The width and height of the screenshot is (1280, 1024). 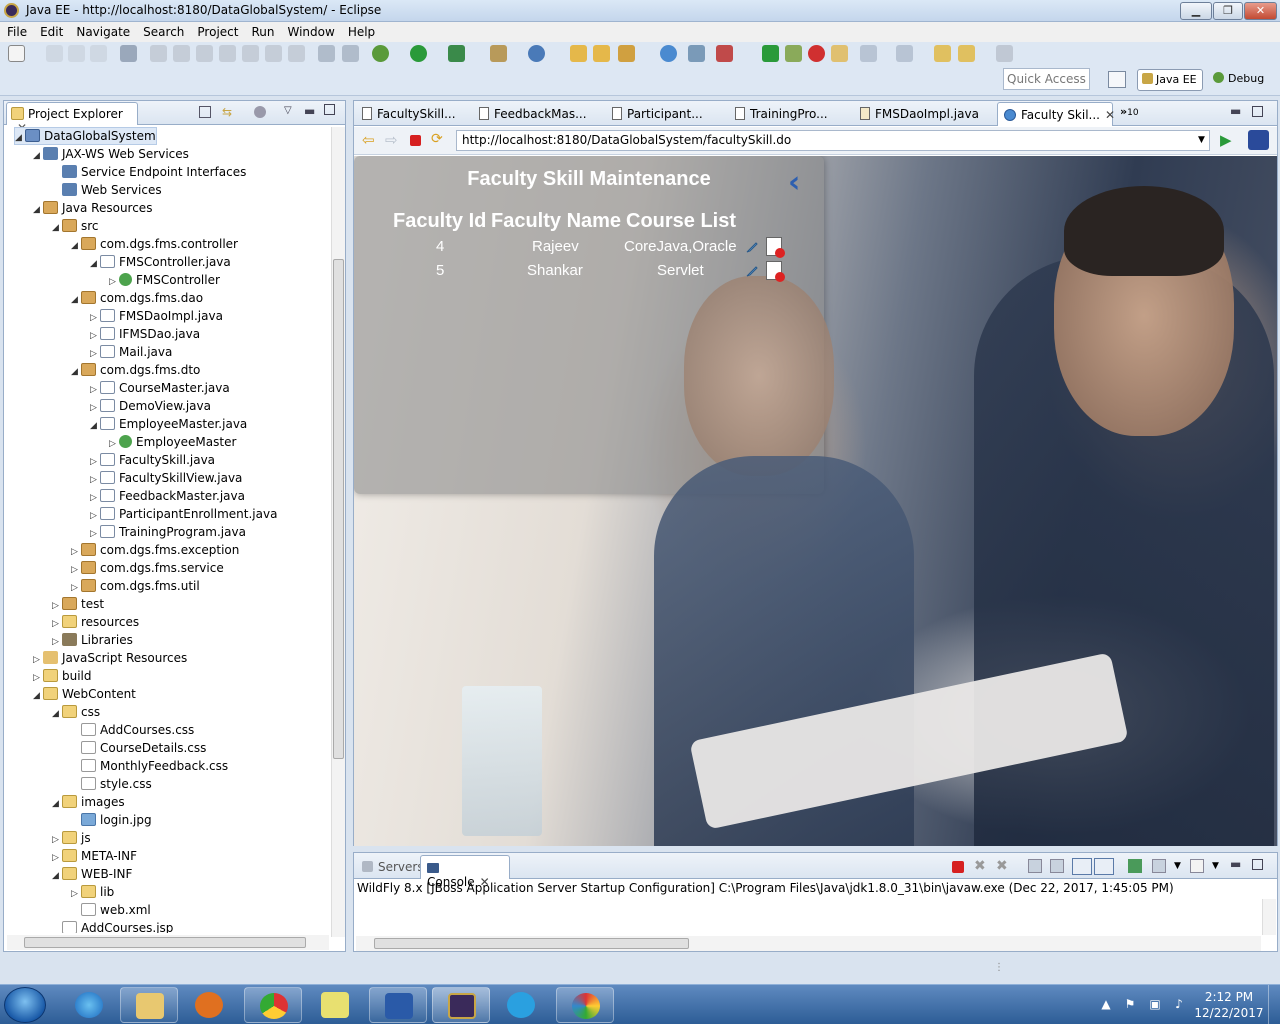 I want to click on tree-item: ▷ FMSDaoImpl.java, so click(x=156, y=316).